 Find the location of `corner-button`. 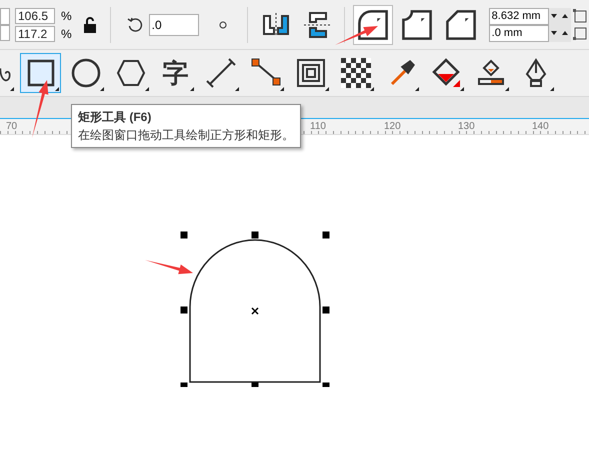

corner-button is located at coordinates (372, 24).